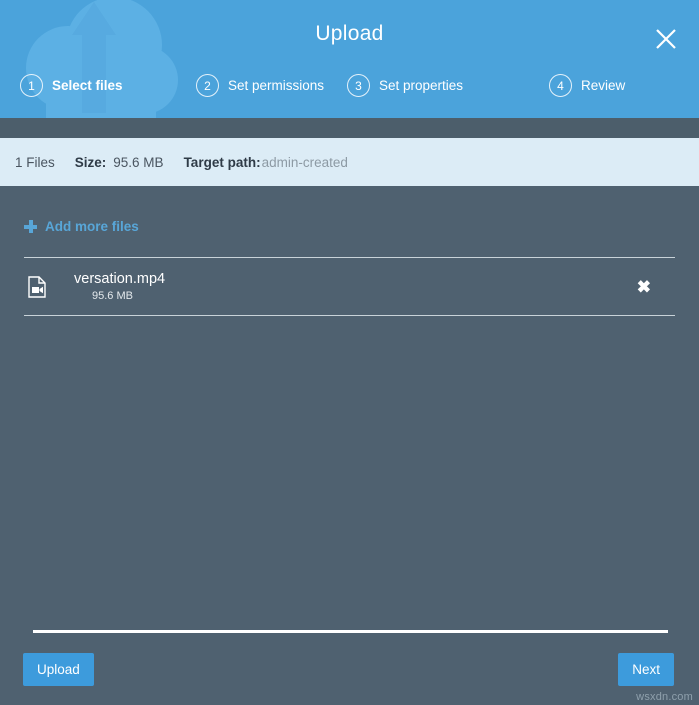 The height and width of the screenshot is (705, 699). Describe the element at coordinates (138, 162) in the screenshot. I see `size-value: 95.6 MB` at that location.